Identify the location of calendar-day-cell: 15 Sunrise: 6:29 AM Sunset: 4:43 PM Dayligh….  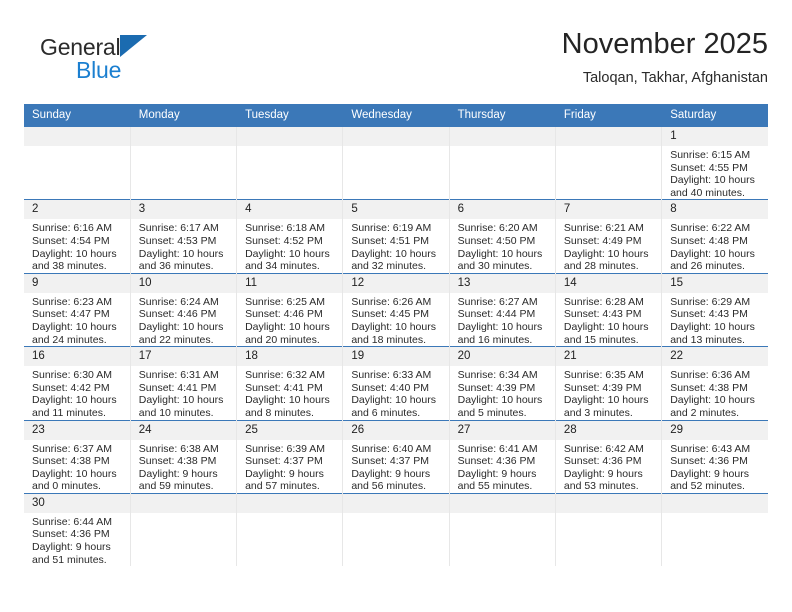
(714, 309).